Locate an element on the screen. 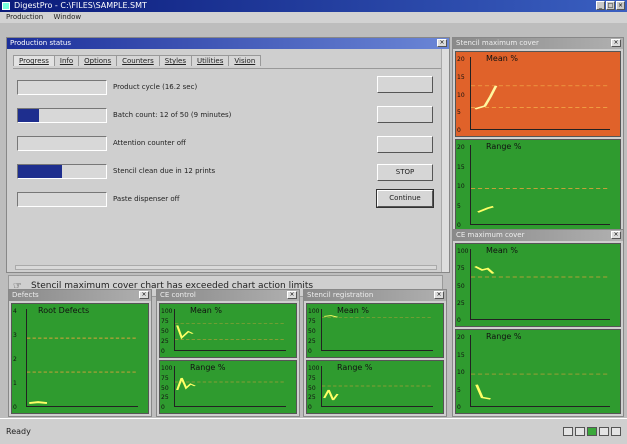 This screenshot has height=444, width=627. progress-row: Paste dispenser off is located at coordinates (227, 200).